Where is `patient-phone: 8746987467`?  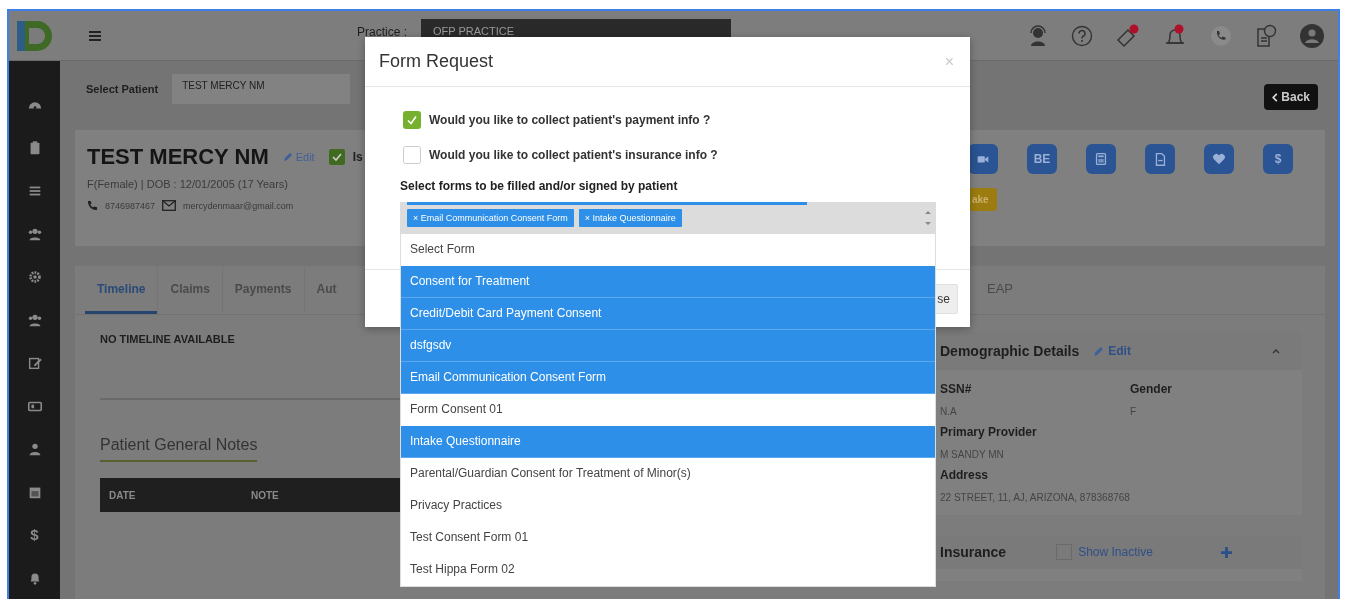
patient-phone: 8746987467 is located at coordinates (130, 205).